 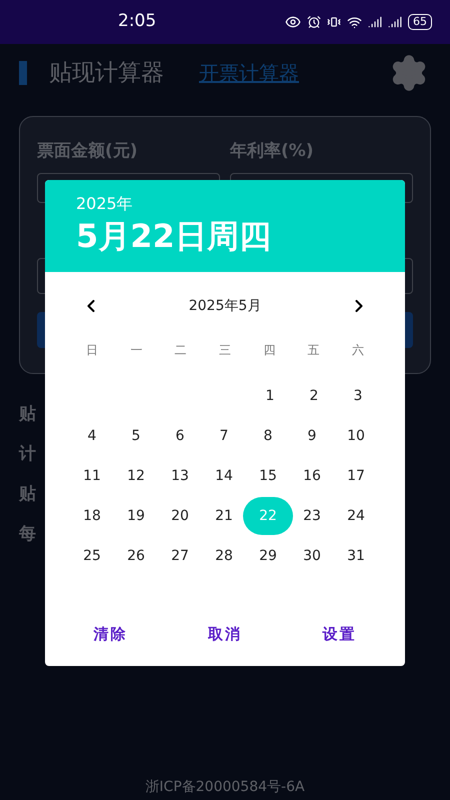 What do you see at coordinates (28, 454) in the screenshot?
I see `result-label: 计` at bounding box center [28, 454].